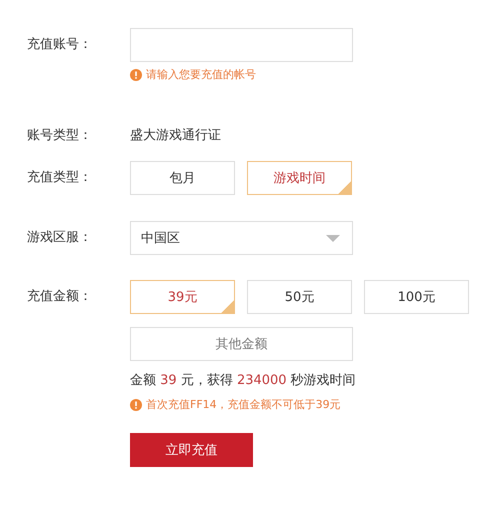 This screenshot has width=491, height=505. Describe the element at coordinates (182, 178) in the screenshot. I see `option-button: 包月` at that location.